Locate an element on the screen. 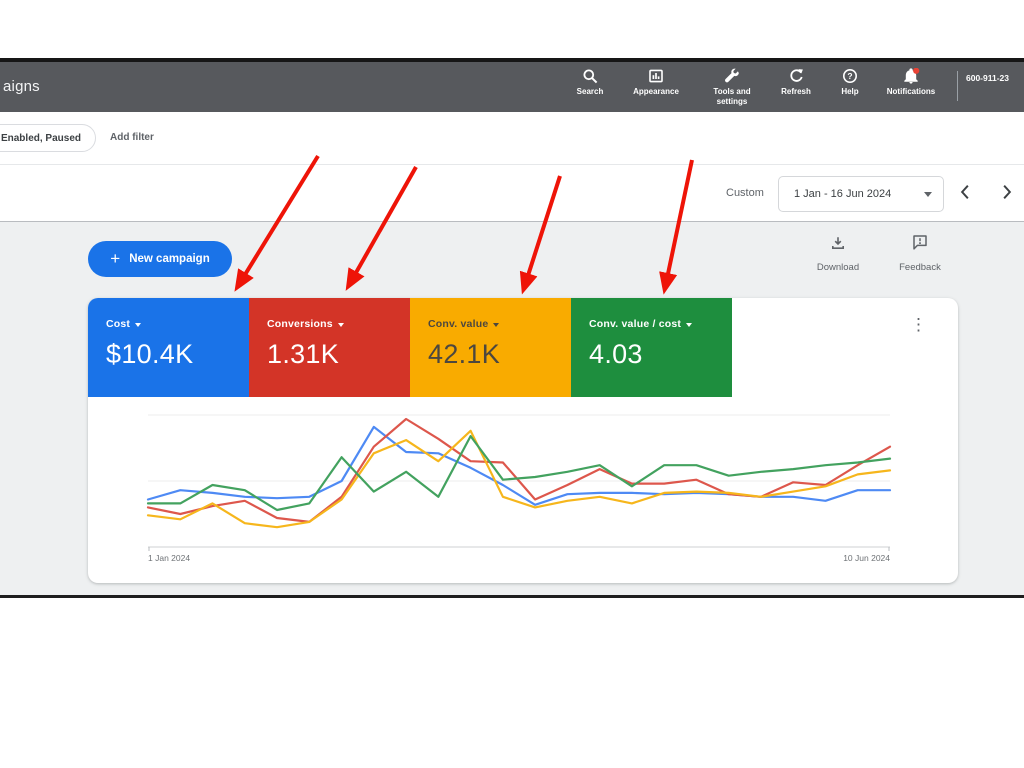 This screenshot has height=768, width=1024. nav-refresh: Refresh is located at coordinates (796, 88).